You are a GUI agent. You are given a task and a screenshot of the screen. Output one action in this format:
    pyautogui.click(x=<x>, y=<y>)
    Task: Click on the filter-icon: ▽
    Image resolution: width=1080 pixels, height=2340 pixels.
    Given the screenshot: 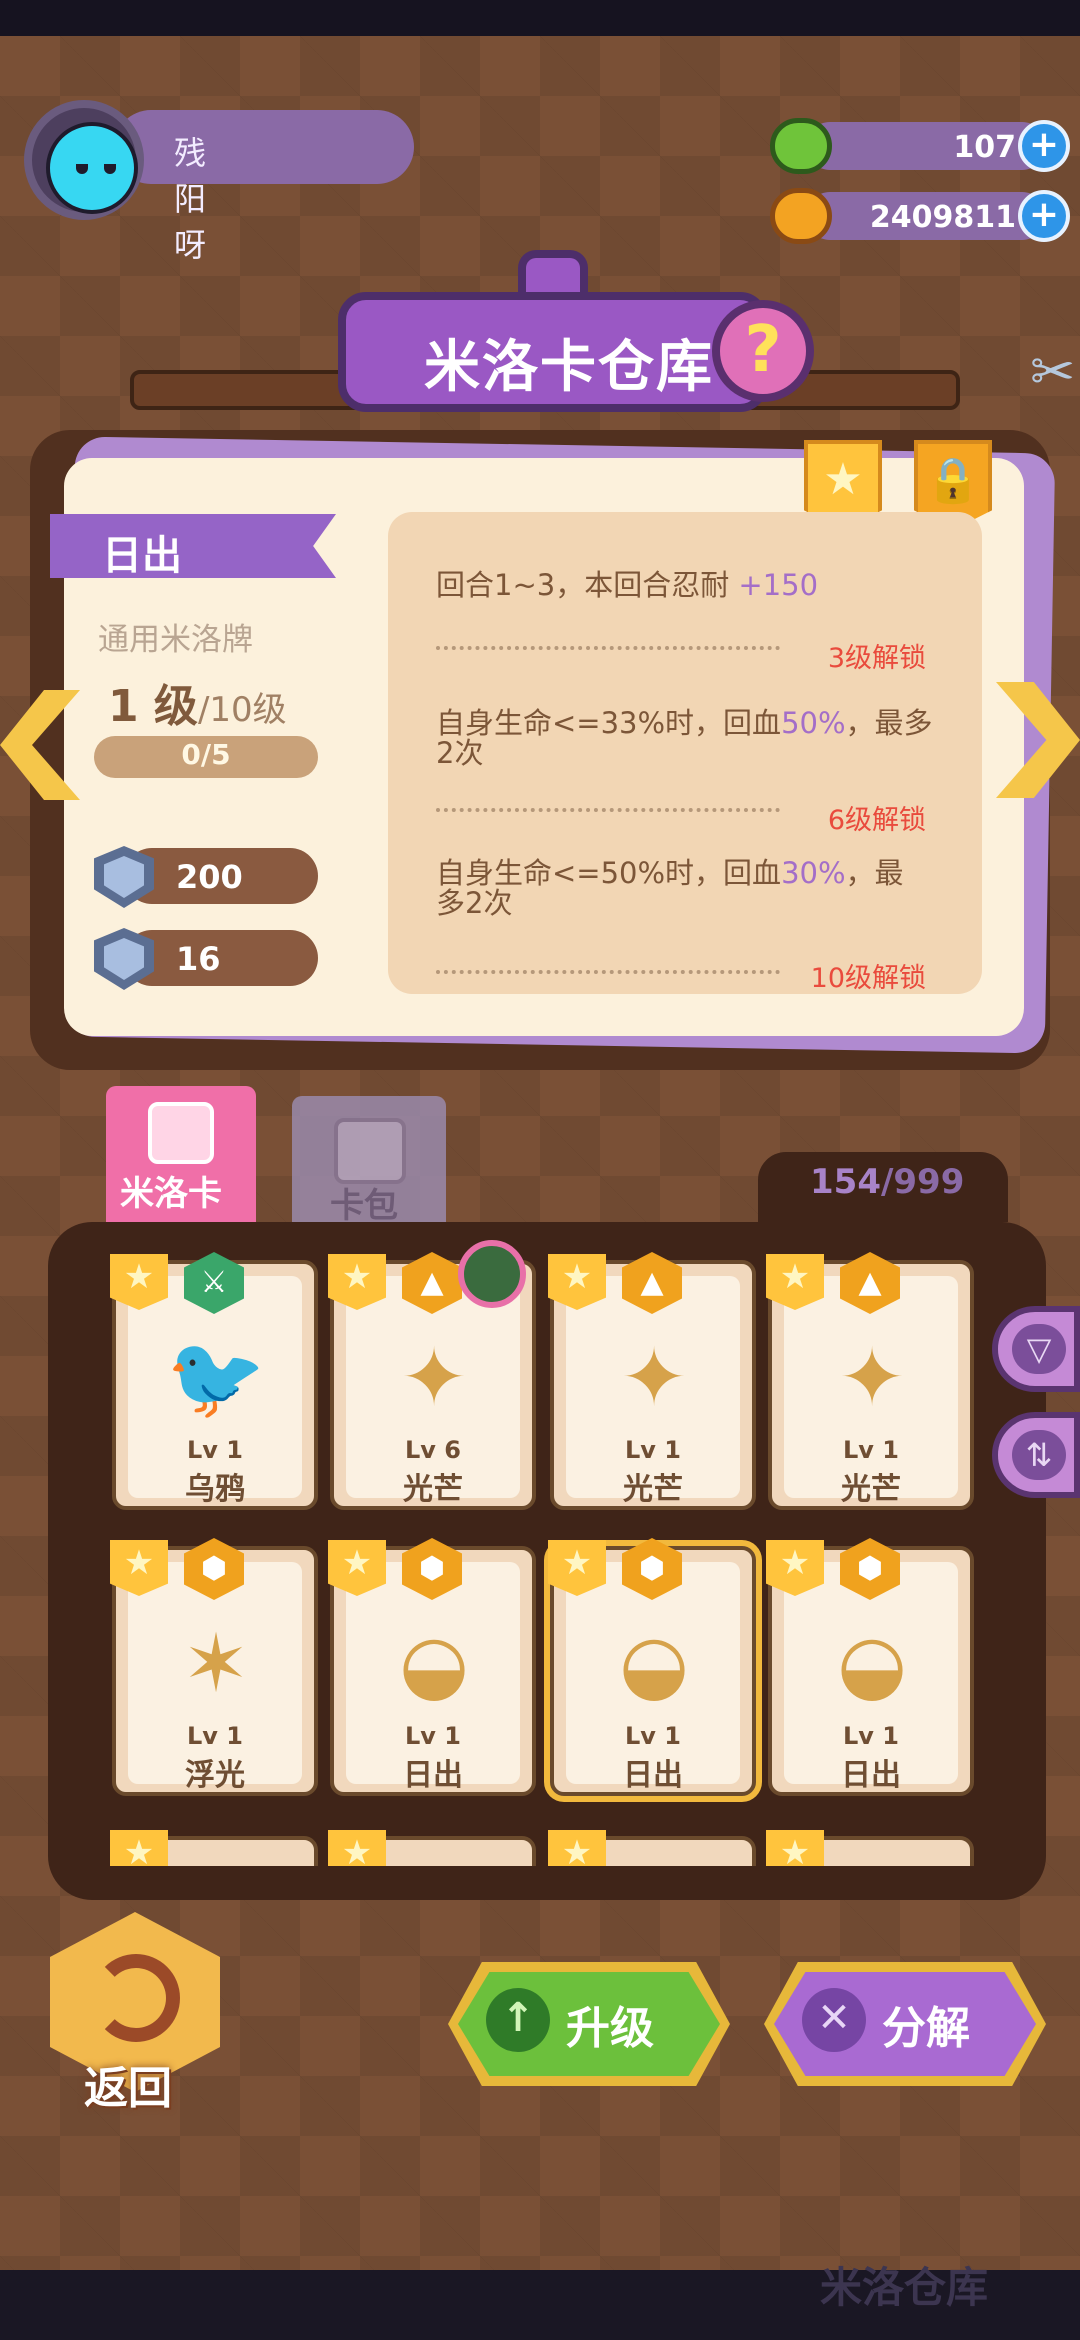 What is the action you would take?
    pyautogui.click(x=1039, y=1349)
    